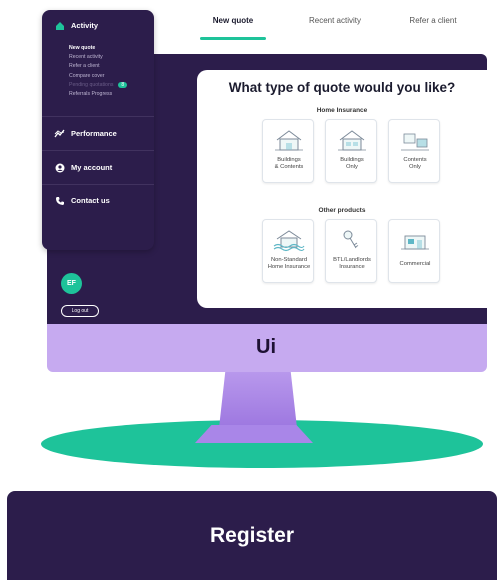  What do you see at coordinates (289, 167) in the screenshot?
I see `card-label: & Contents` at bounding box center [289, 167].